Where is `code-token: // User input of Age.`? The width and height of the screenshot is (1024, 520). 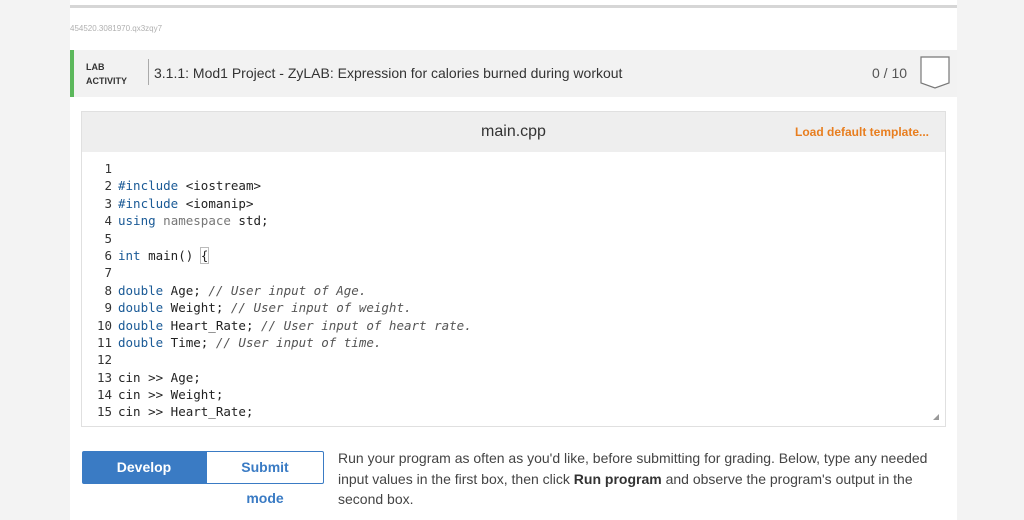 code-token: // User input of Age. is located at coordinates (287, 290).